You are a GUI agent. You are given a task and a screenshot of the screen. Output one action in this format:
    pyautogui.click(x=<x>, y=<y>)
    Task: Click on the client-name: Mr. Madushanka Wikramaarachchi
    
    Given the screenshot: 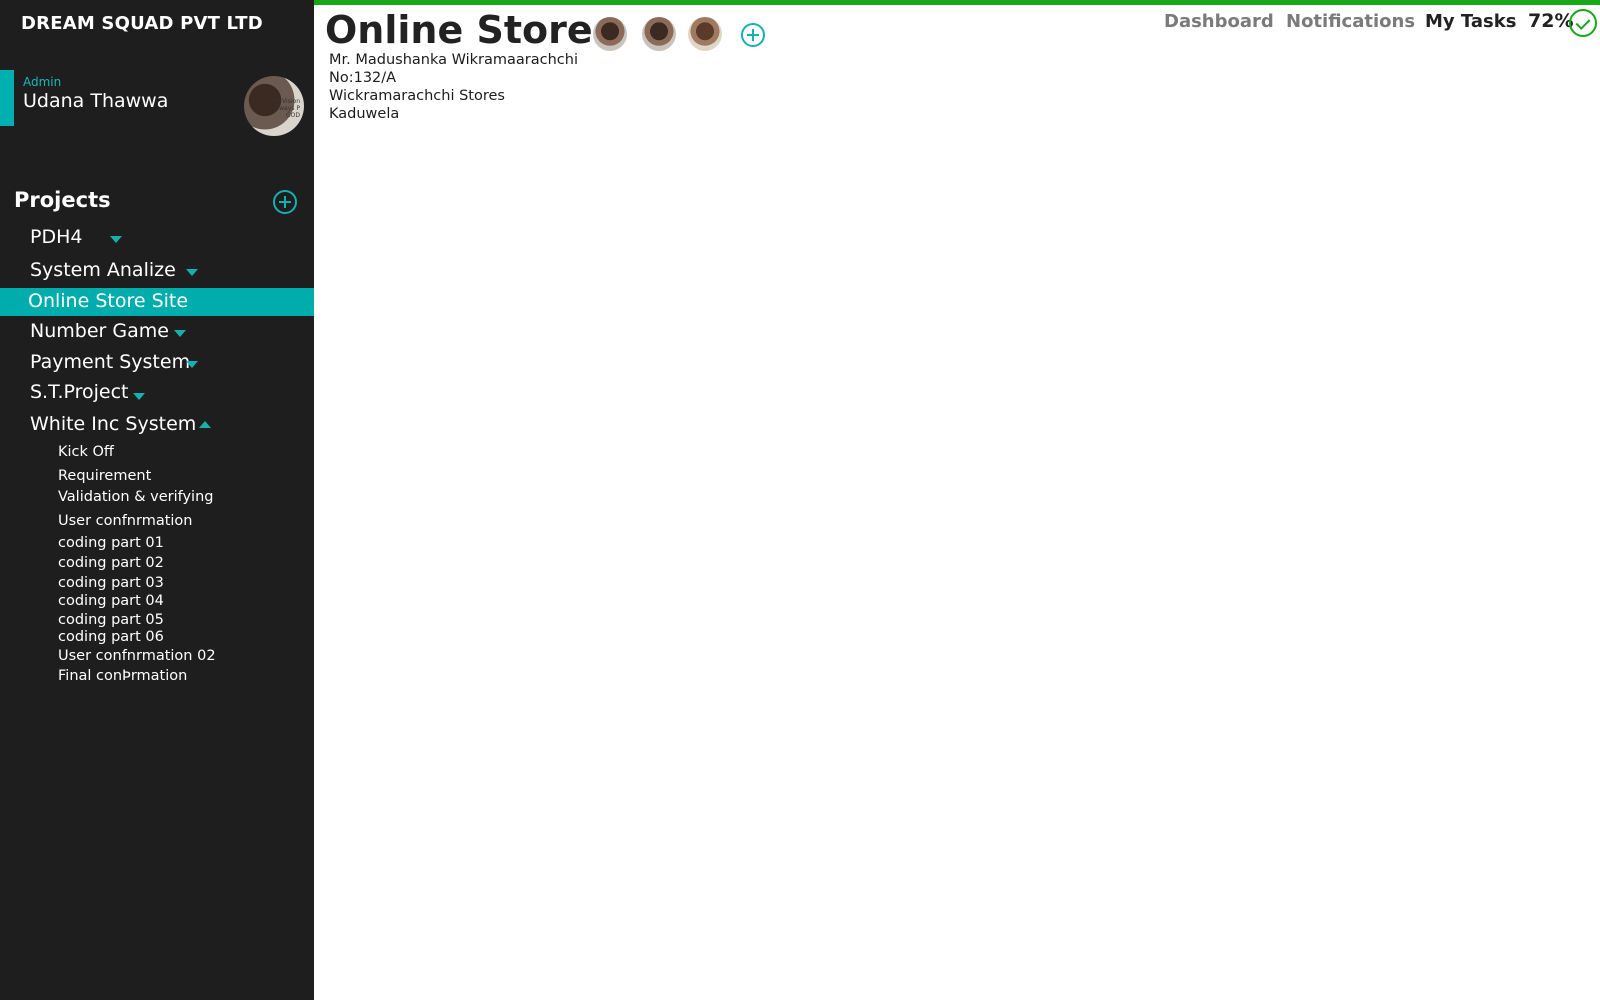 What is the action you would take?
    pyautogui.click(x=453, y=60)
    